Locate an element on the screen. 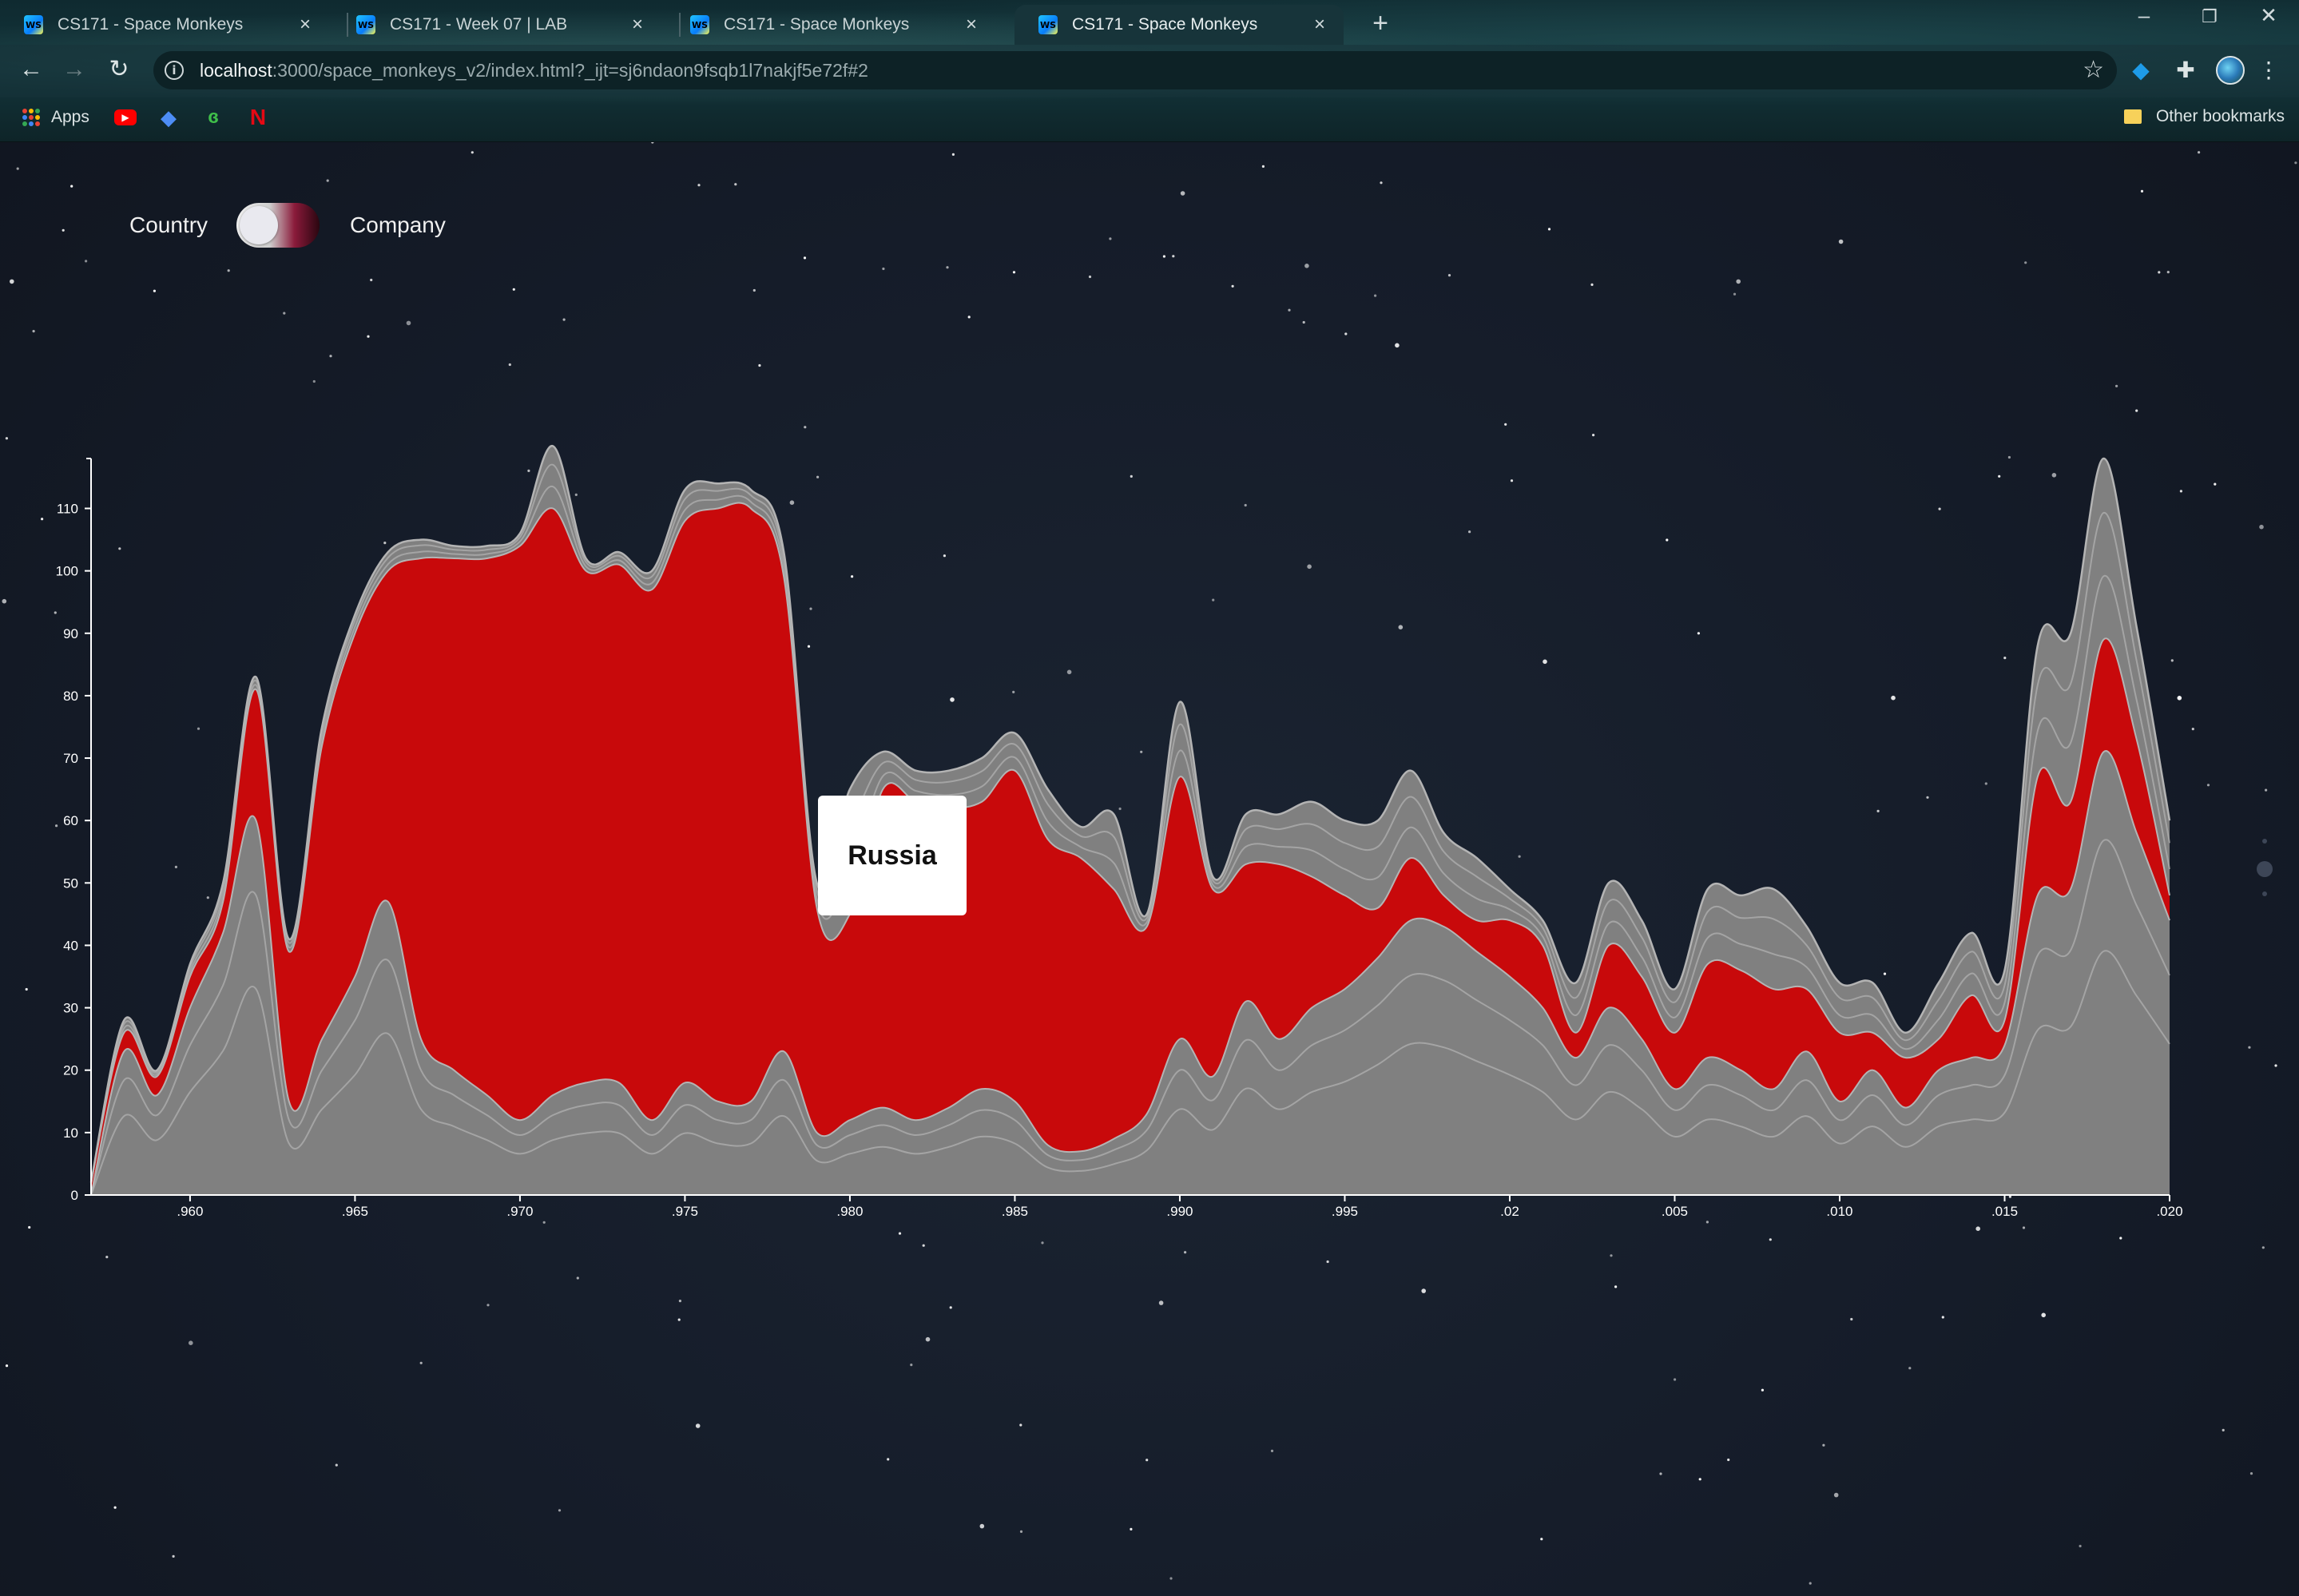 This screenshot has height=1596, width=2299. y-tick-label: 10 is located at coordinates (70, 1133).